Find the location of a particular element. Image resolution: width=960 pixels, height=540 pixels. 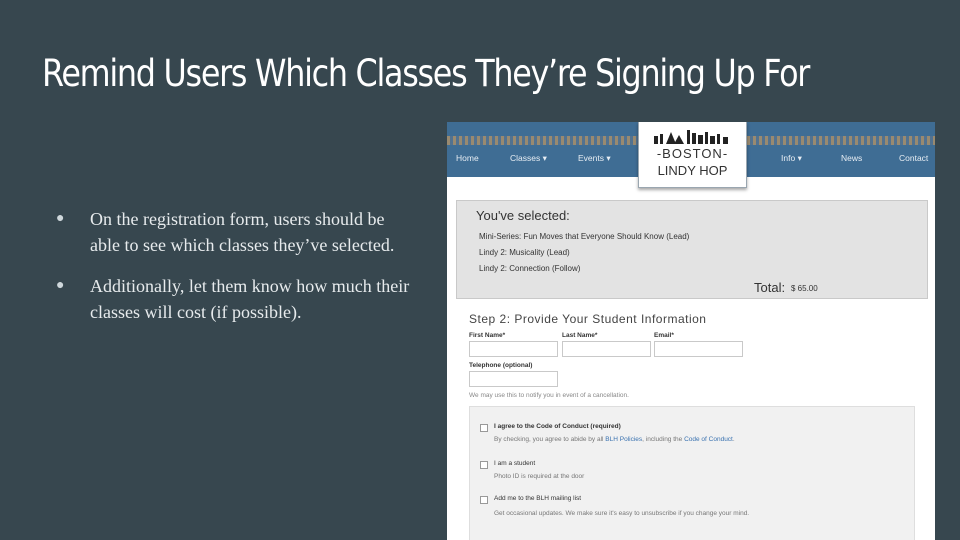

nav-classes-label: Classes is located at coordinates (525, 158).